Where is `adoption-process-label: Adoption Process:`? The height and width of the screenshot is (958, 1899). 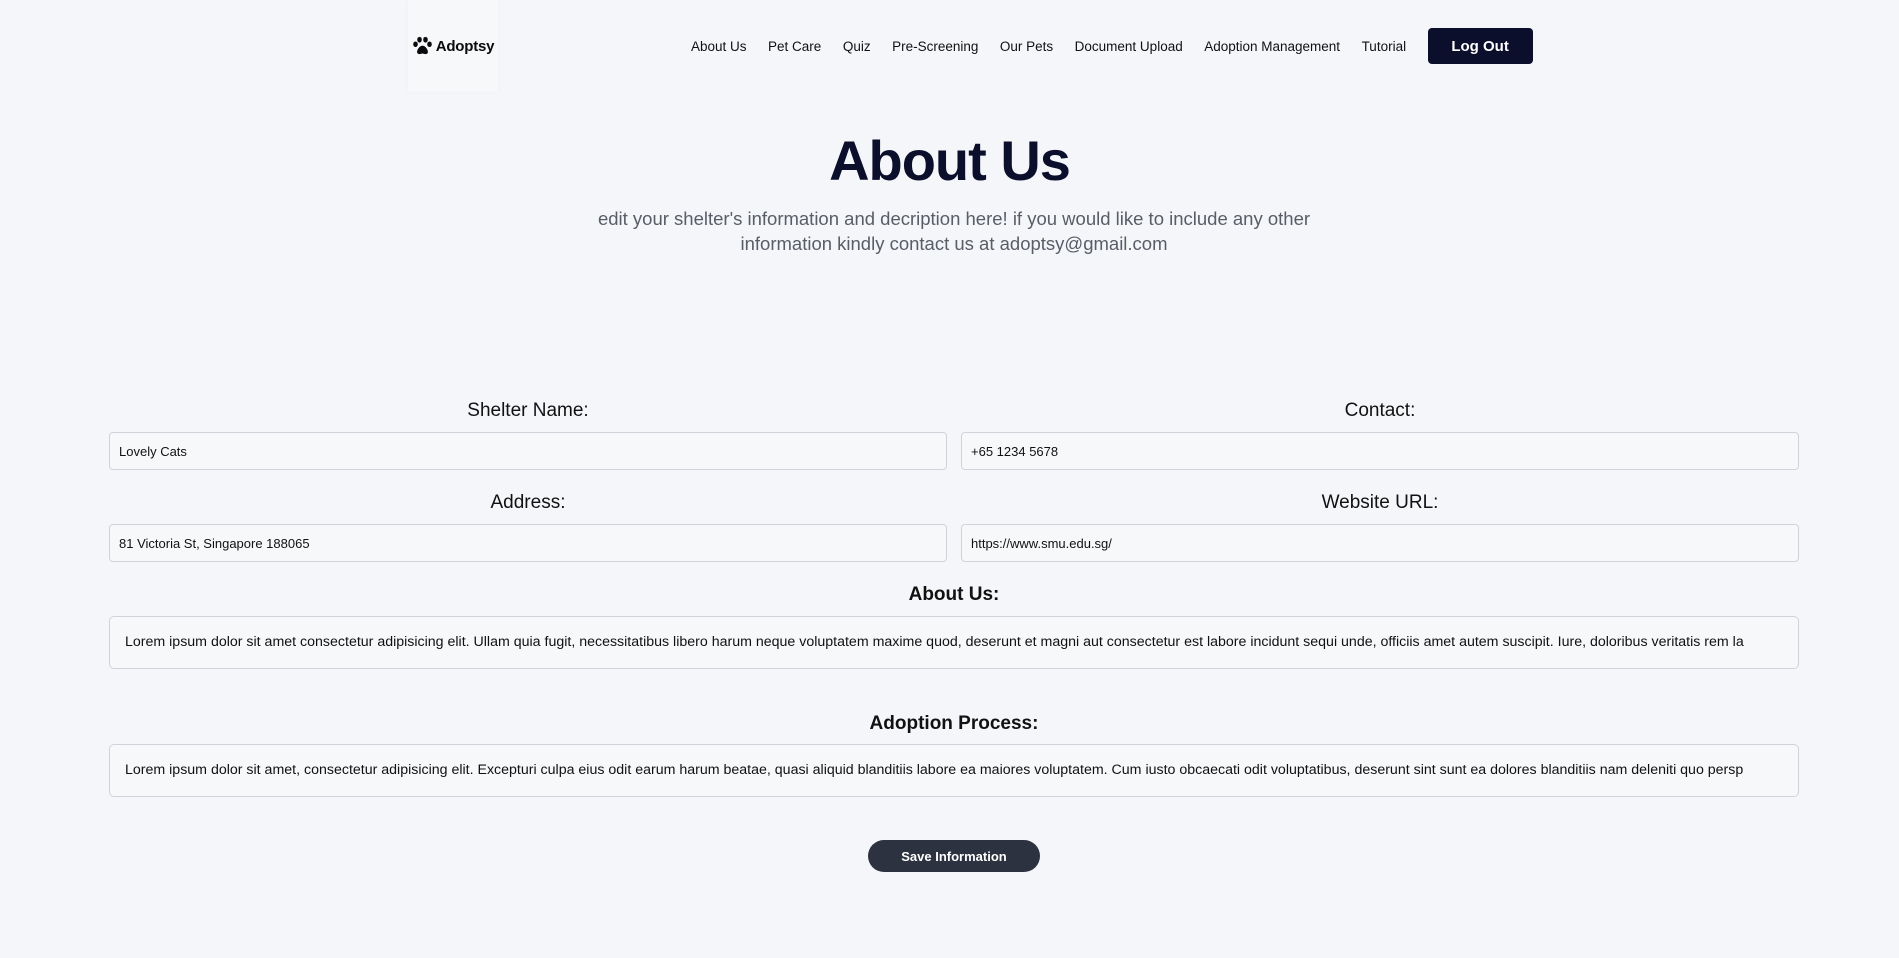
adoption-process-label: Adoption Process: is located at coordinates (954, 723).